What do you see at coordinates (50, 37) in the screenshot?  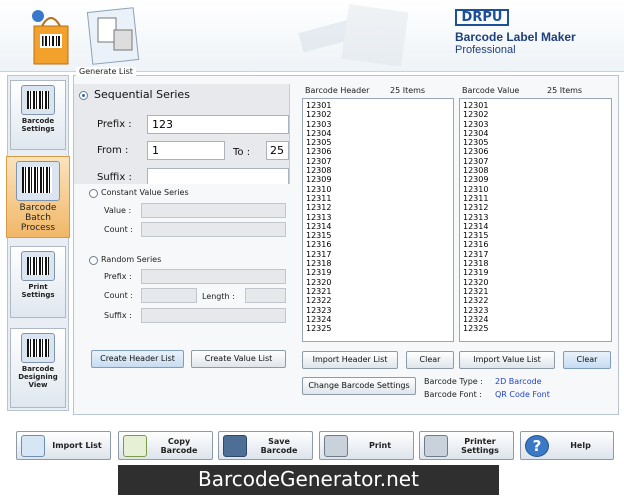 I see `shopping-bag-icon` at bounding box center [50, 37].